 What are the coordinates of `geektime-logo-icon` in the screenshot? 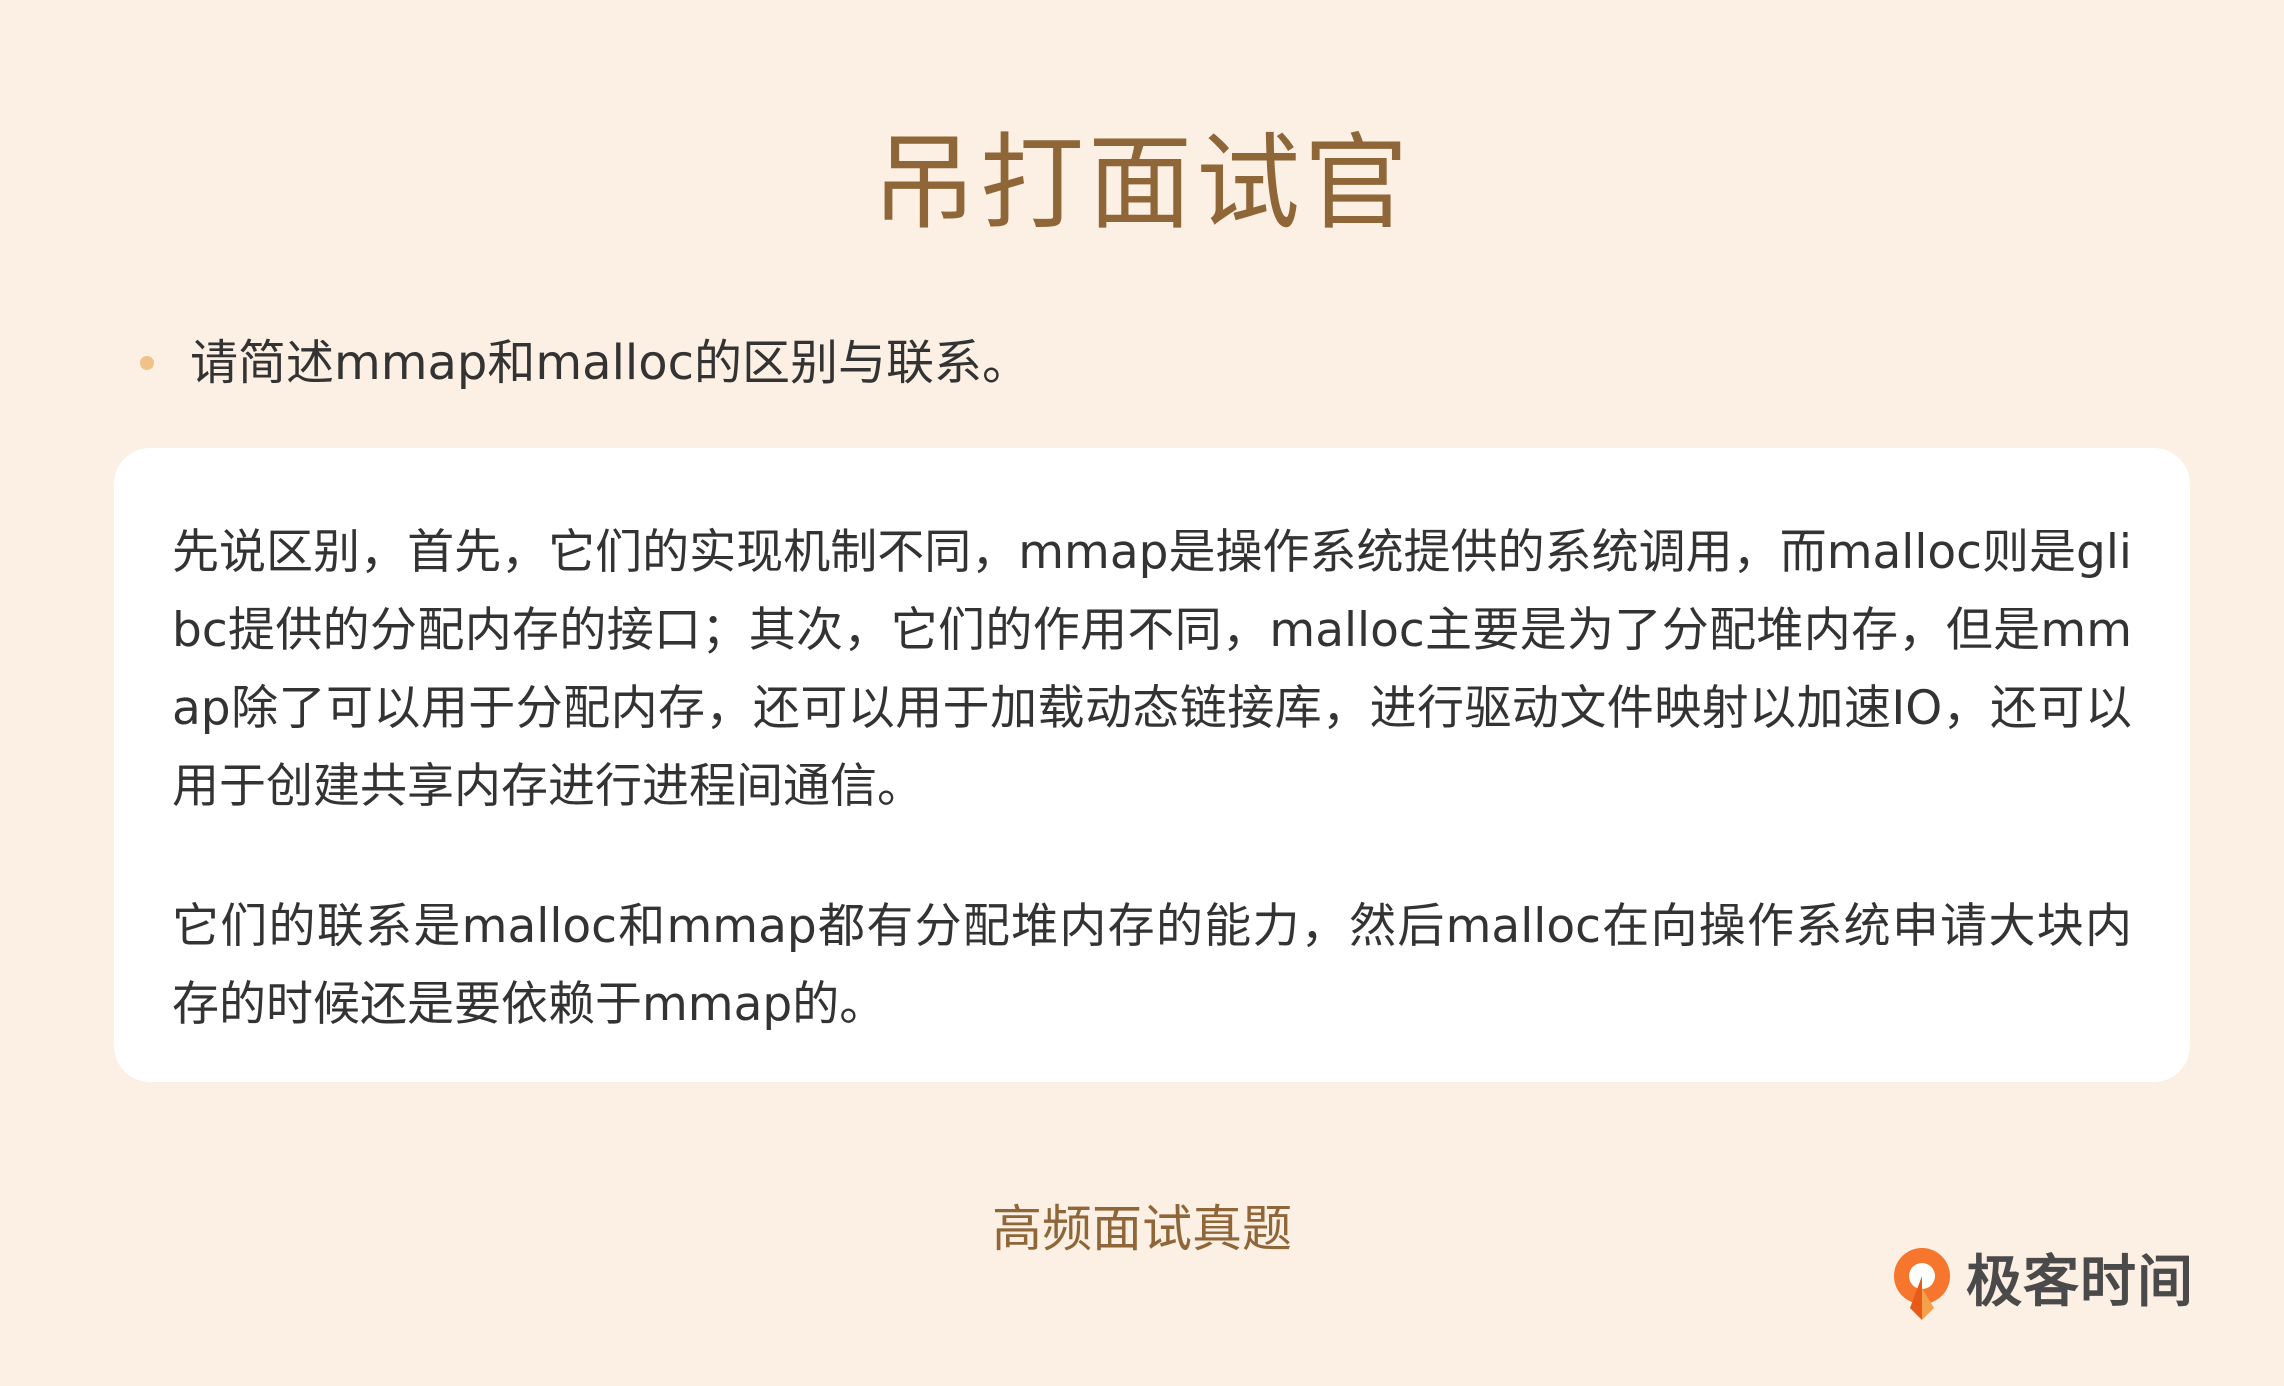 It's located at (1922, 1284).